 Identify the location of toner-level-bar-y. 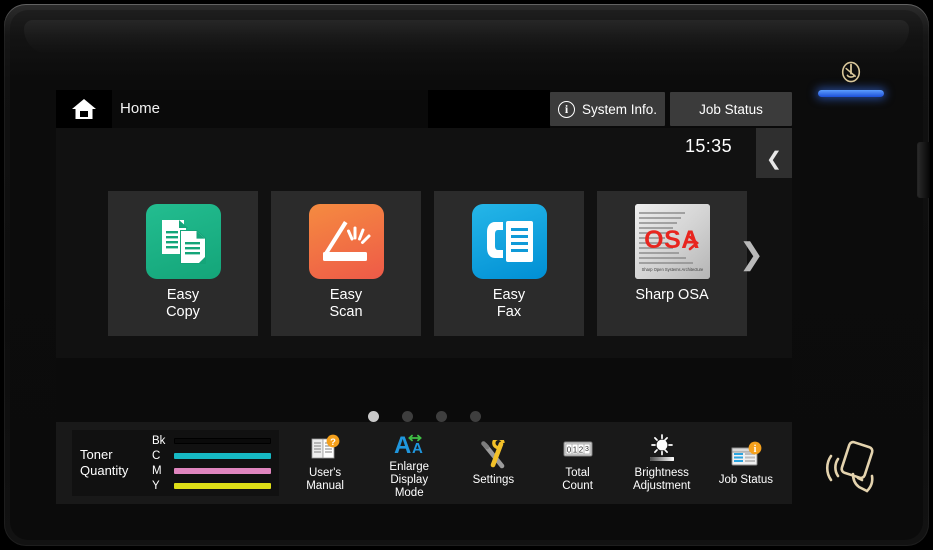
(222, 485).